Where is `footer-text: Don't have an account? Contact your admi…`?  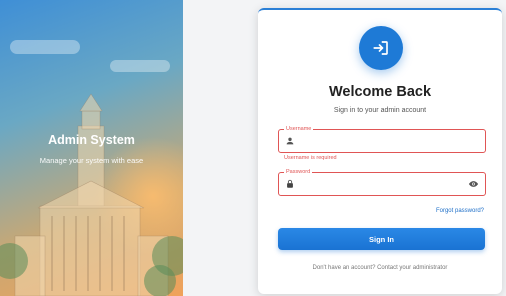
footer-text: Don't have an account? Contact your admi… is located at coordinates (380, 268).